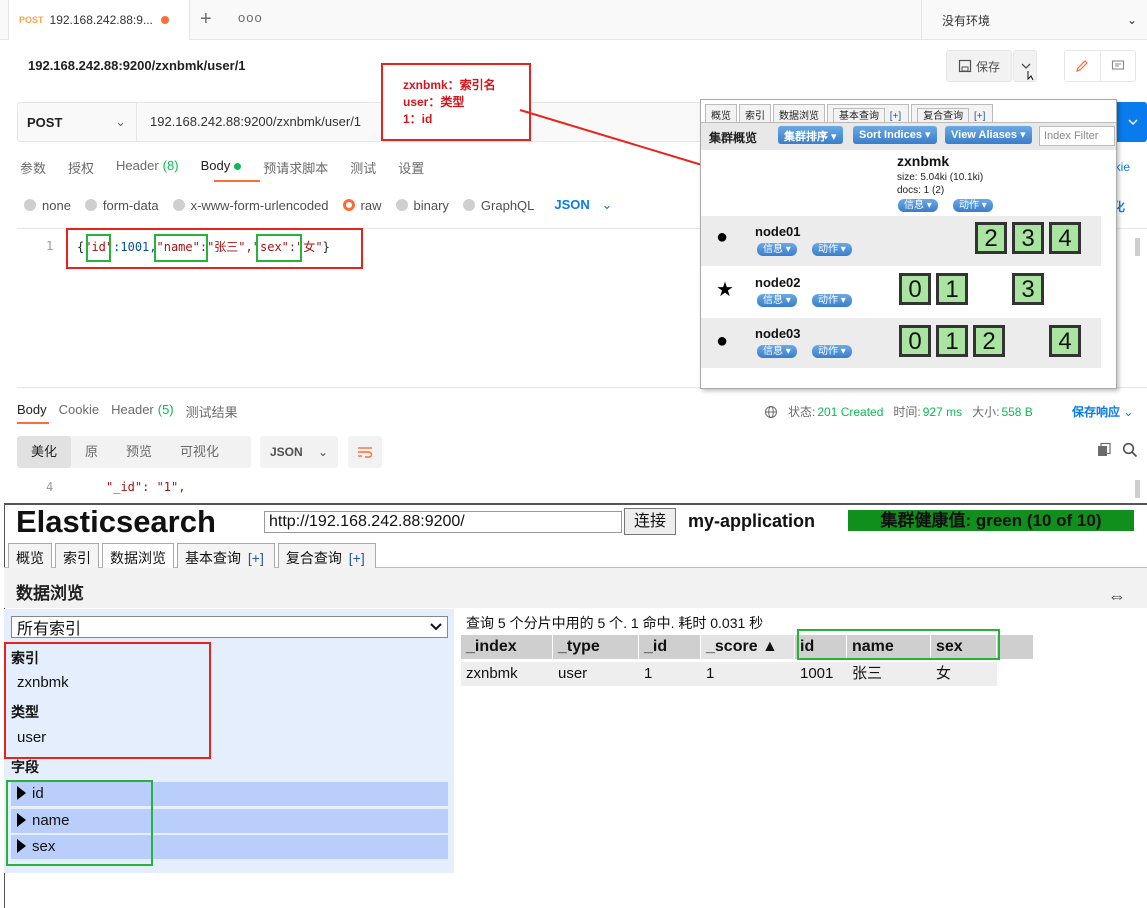 Image resolution: width=1147 pixels, height=908 pixels. Describe the element at coordinates (1137, 247) in the screenshot. I see `editor-scrollbar` at that location.